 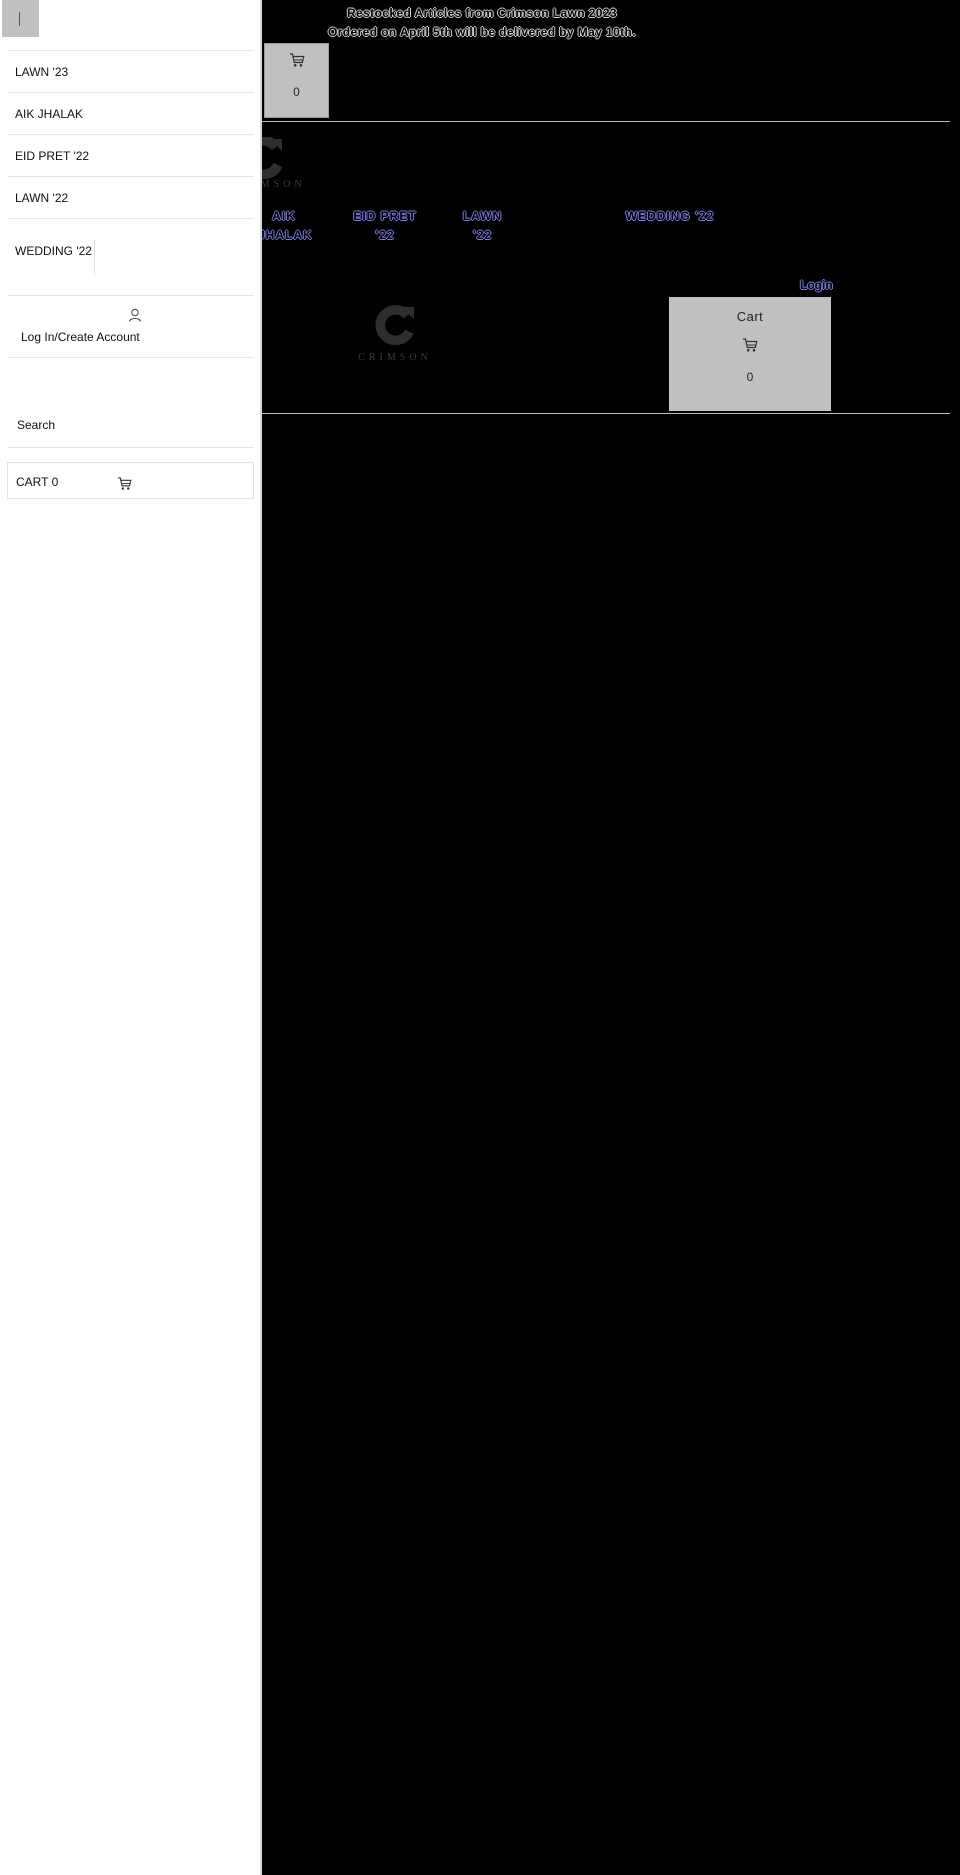 What do you see at coordinates (53, 251) in the screenshot?
I see `drawer-item-label: WEDDING '22` at bounding box center [53, 251].